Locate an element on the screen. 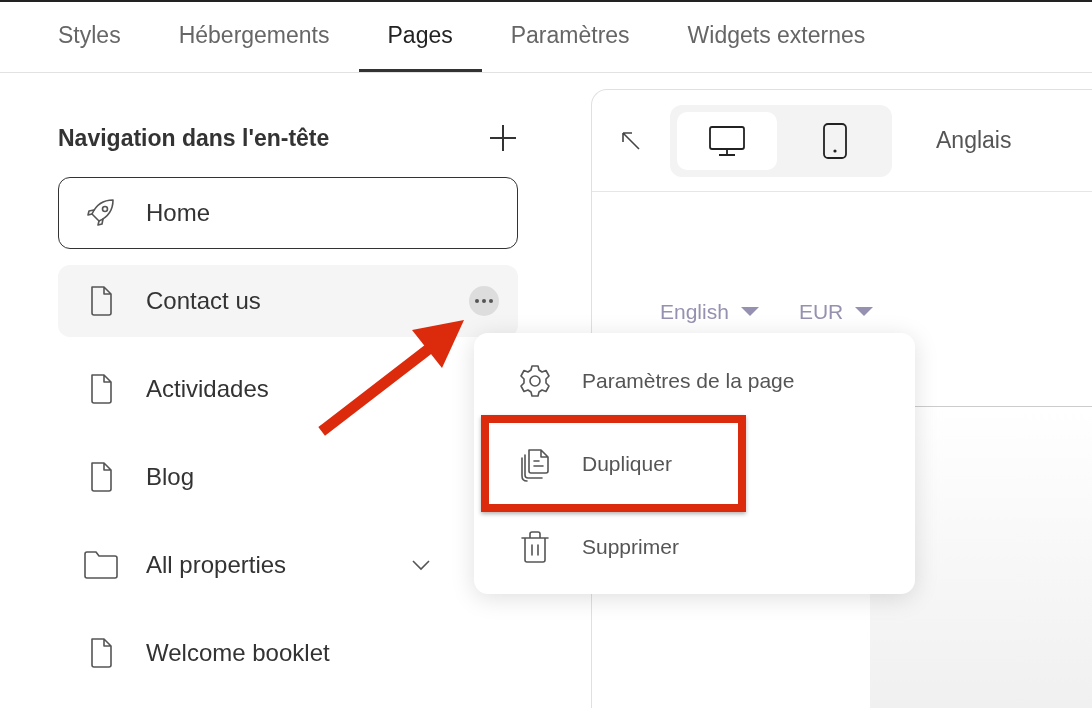 The height and width of the screenshot is (708, 1092). tab: Styles is located at coordinates (89, 37).